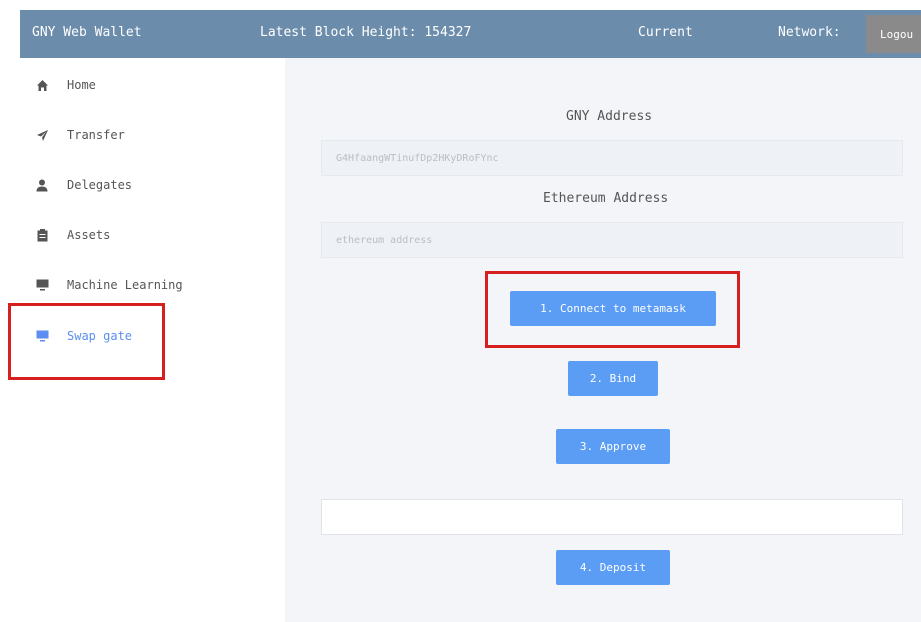 This screenshot has height=622, width=921. What do you see at coordinates (42, 235) in the screenshot?
I see `clipboard-icon` at bounding box center [42, 235].